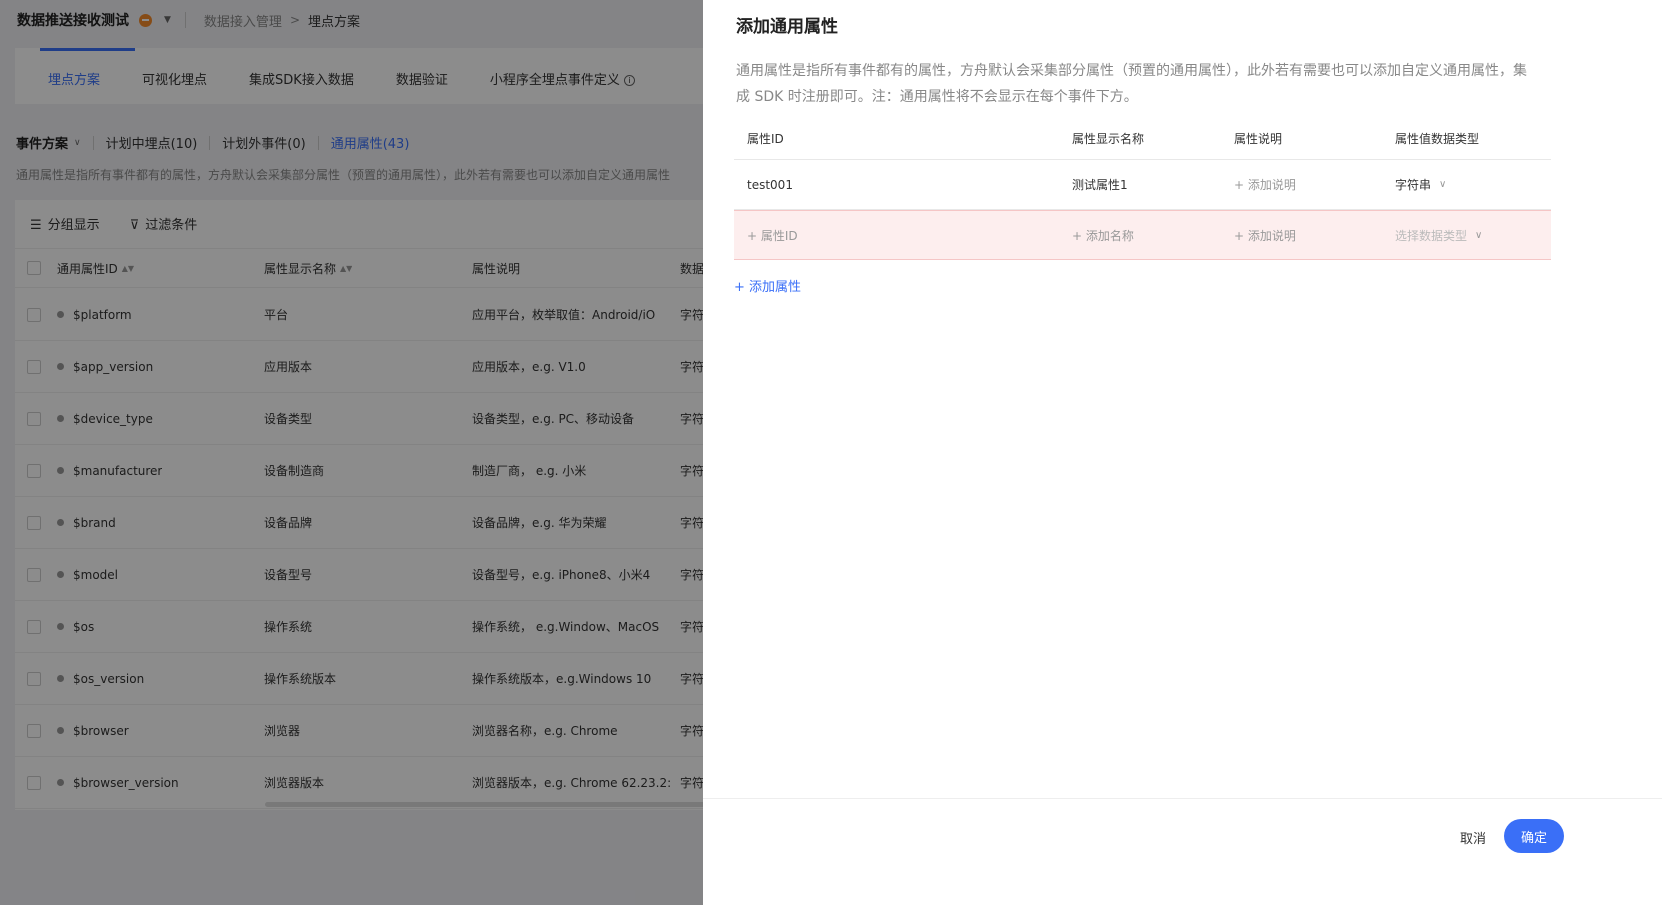 The width and height of the screenshot is (1662, 905). What do you see at coordinates (1413, 185) in the screenshot?
I see `data-type-value: 字符串` at bounding box center [1413, 185].